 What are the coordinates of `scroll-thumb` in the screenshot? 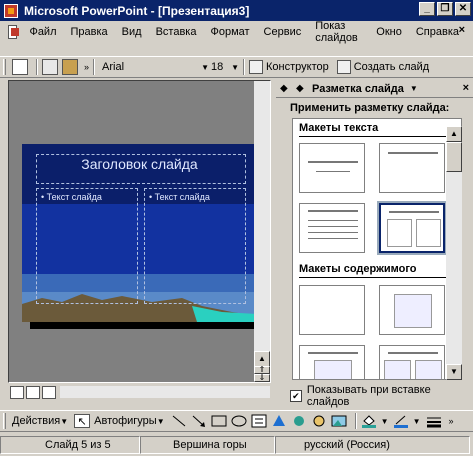 It's located at (454, 157).